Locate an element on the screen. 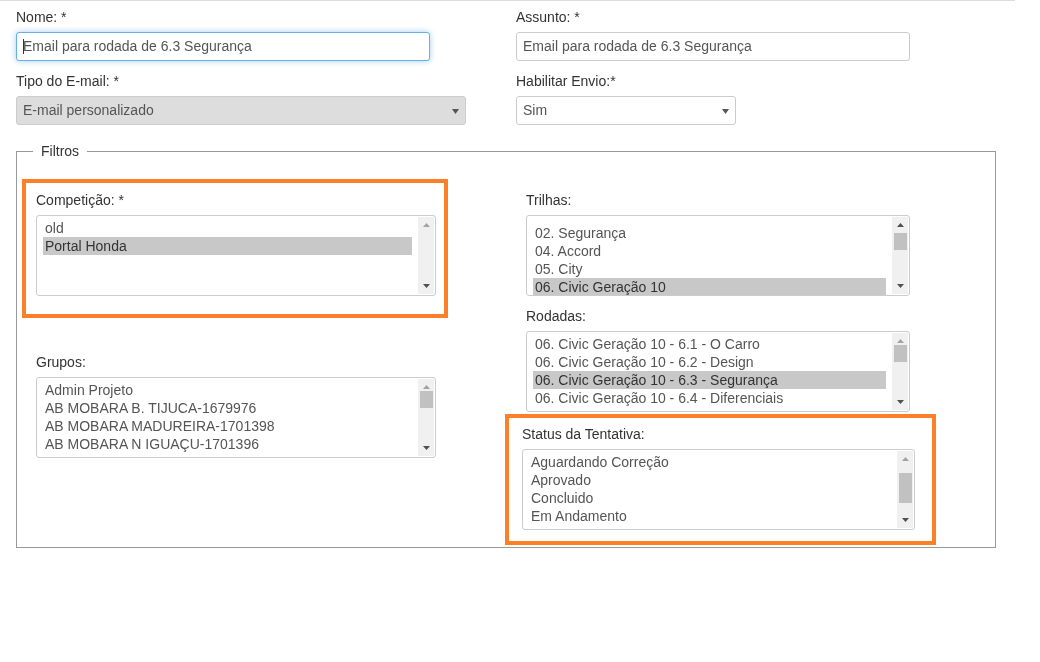  list-option: Em Andamento is located at coordinates (710, 516).